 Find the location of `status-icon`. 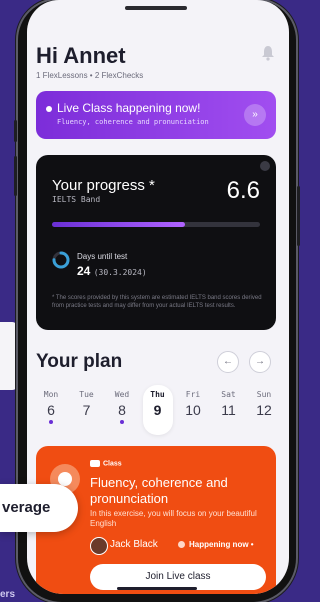

status-icon is located at coordinates (181, 545).